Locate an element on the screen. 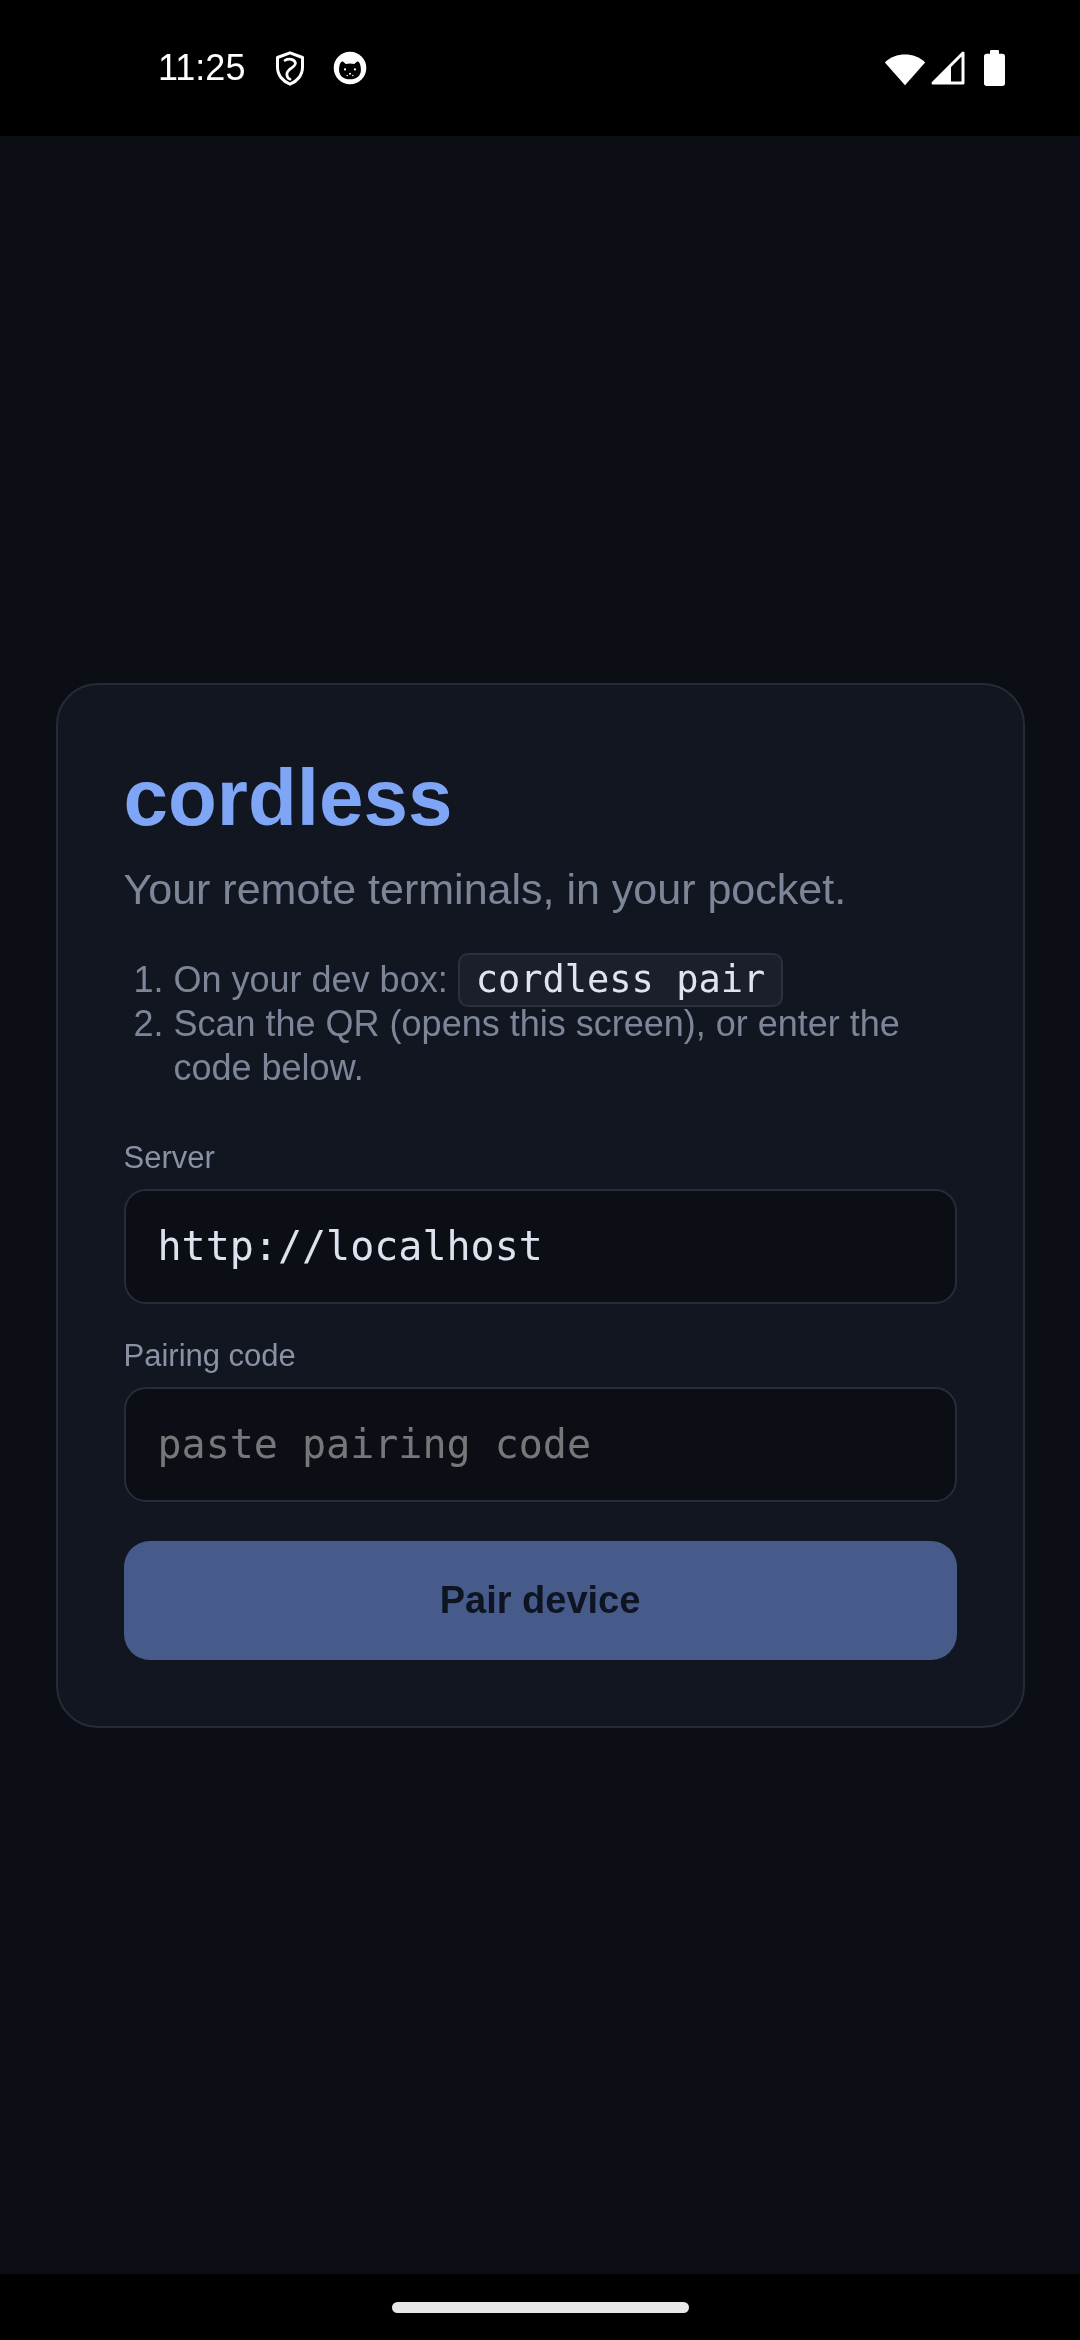 This screenshot has width=1080, height=2340. code-snippet: cordless pair is located at coordinates (620, 979).